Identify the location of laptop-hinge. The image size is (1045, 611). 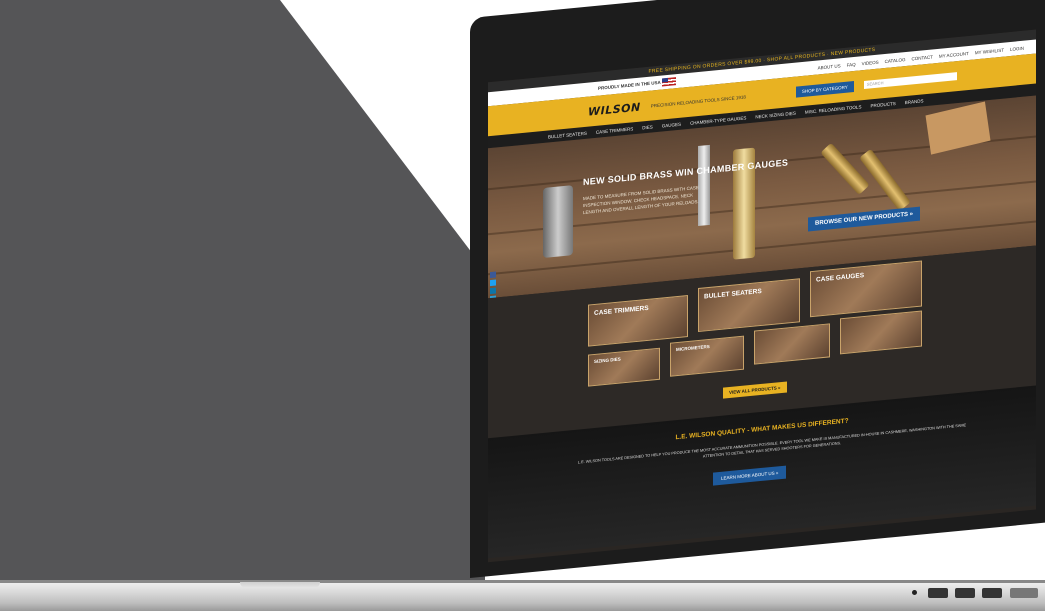
(522, 581).